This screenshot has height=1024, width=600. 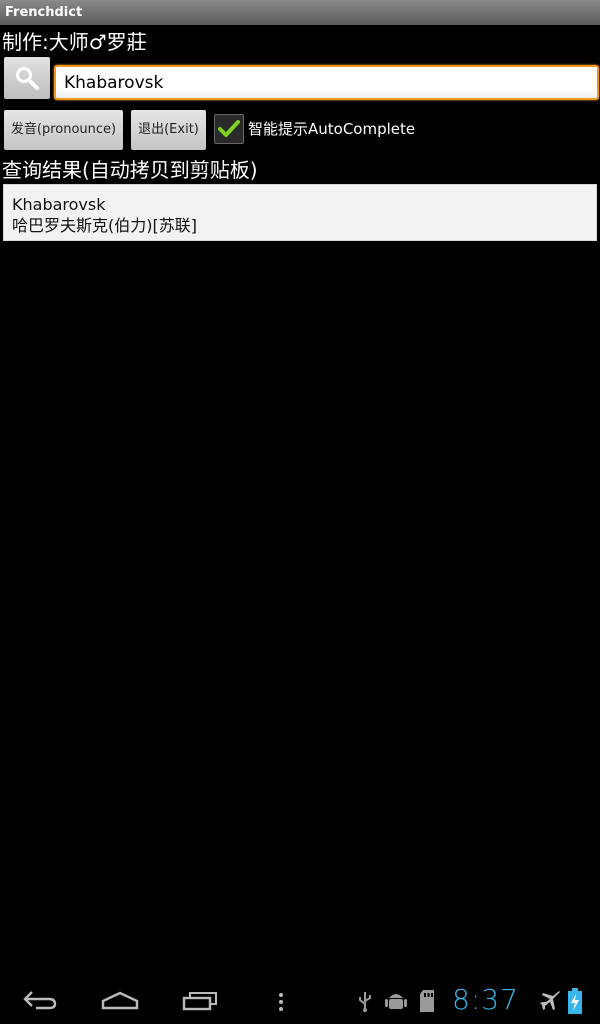 What do you see at coordinates (396, 1001) in the screenshot?
I see `android-debug-icon` at bounding box center [396, 1001].